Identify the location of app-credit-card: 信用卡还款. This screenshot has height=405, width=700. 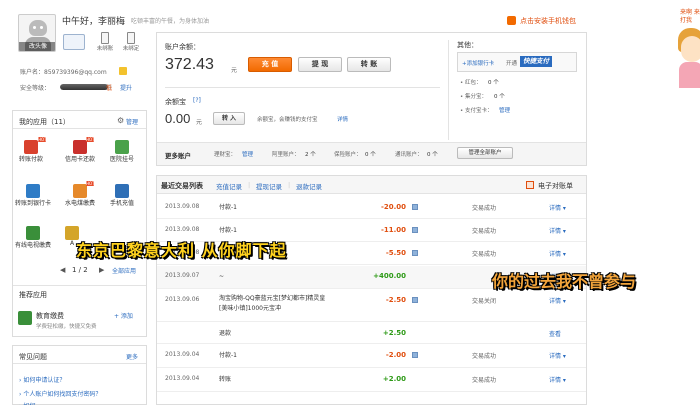
(80, 151).